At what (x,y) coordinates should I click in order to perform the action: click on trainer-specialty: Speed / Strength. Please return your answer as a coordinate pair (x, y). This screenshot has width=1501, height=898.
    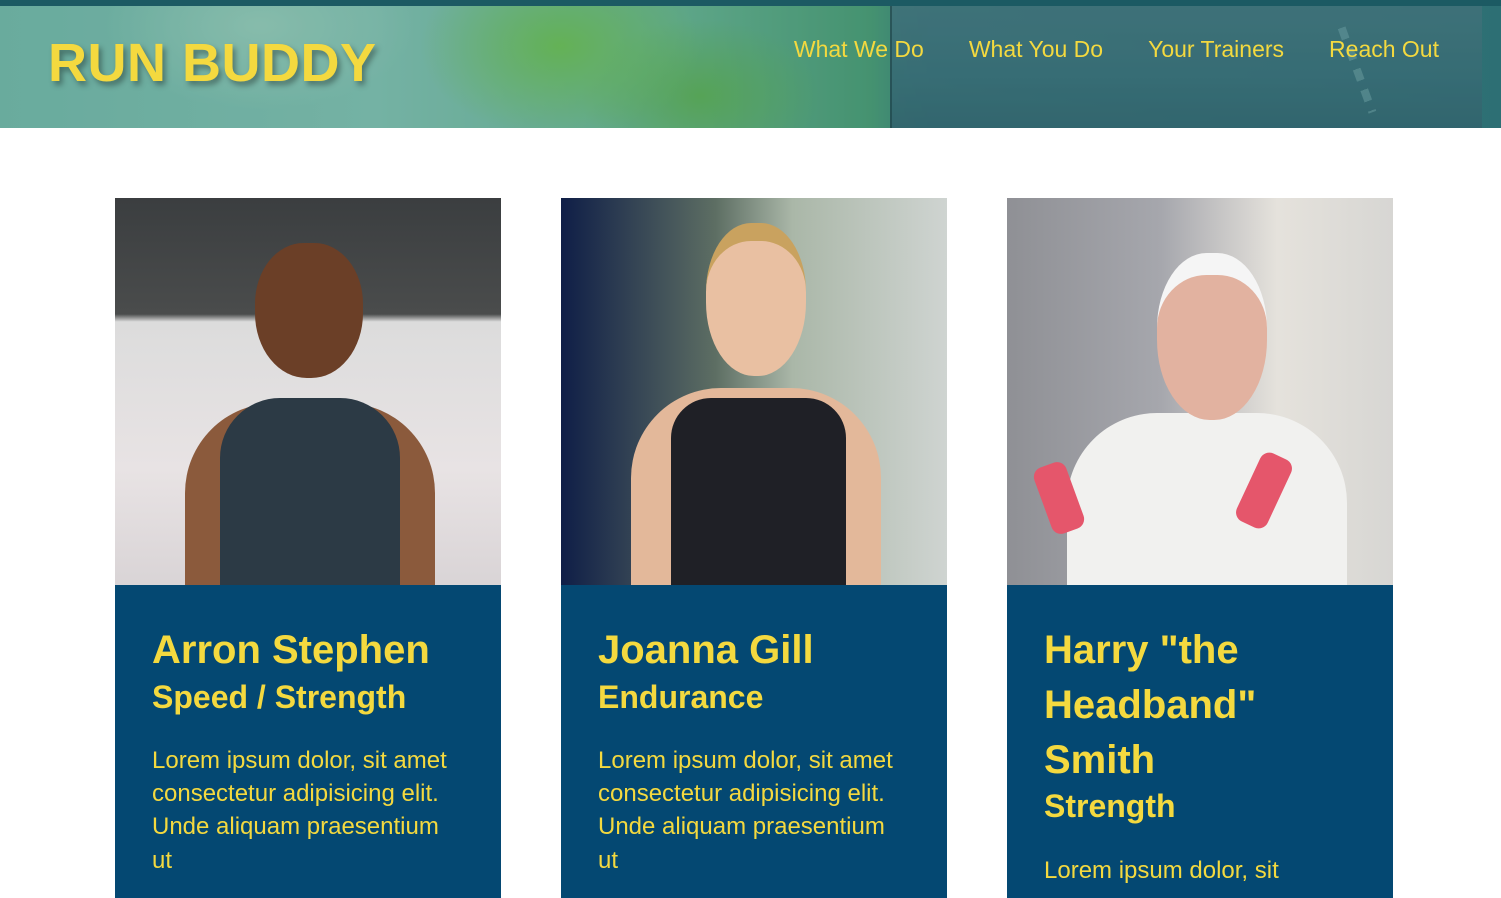
    Looking at the image, I should click on (279, 696).